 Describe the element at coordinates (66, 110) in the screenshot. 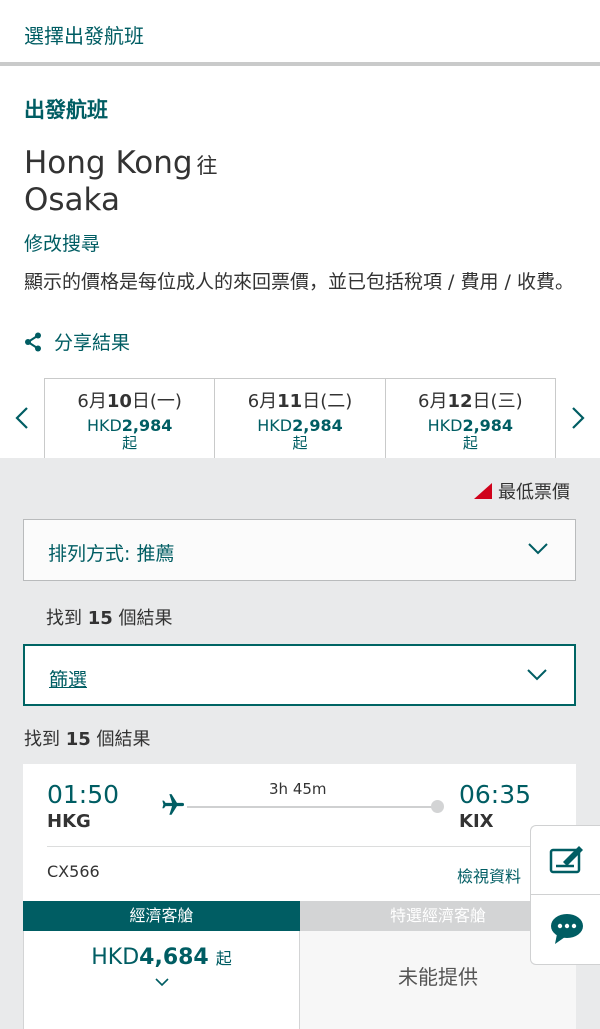

I see `section-title: 出發航班` at that location.